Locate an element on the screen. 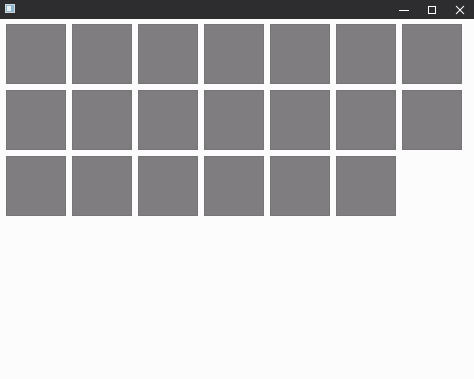  maximize-icon is located at coordinates (432, 9).